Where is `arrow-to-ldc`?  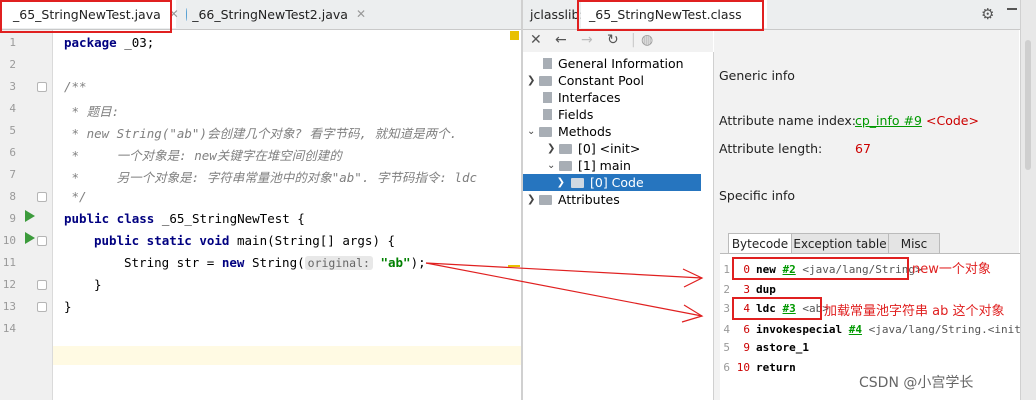
arrow-to-ldc is located at coordinates (564, 292).